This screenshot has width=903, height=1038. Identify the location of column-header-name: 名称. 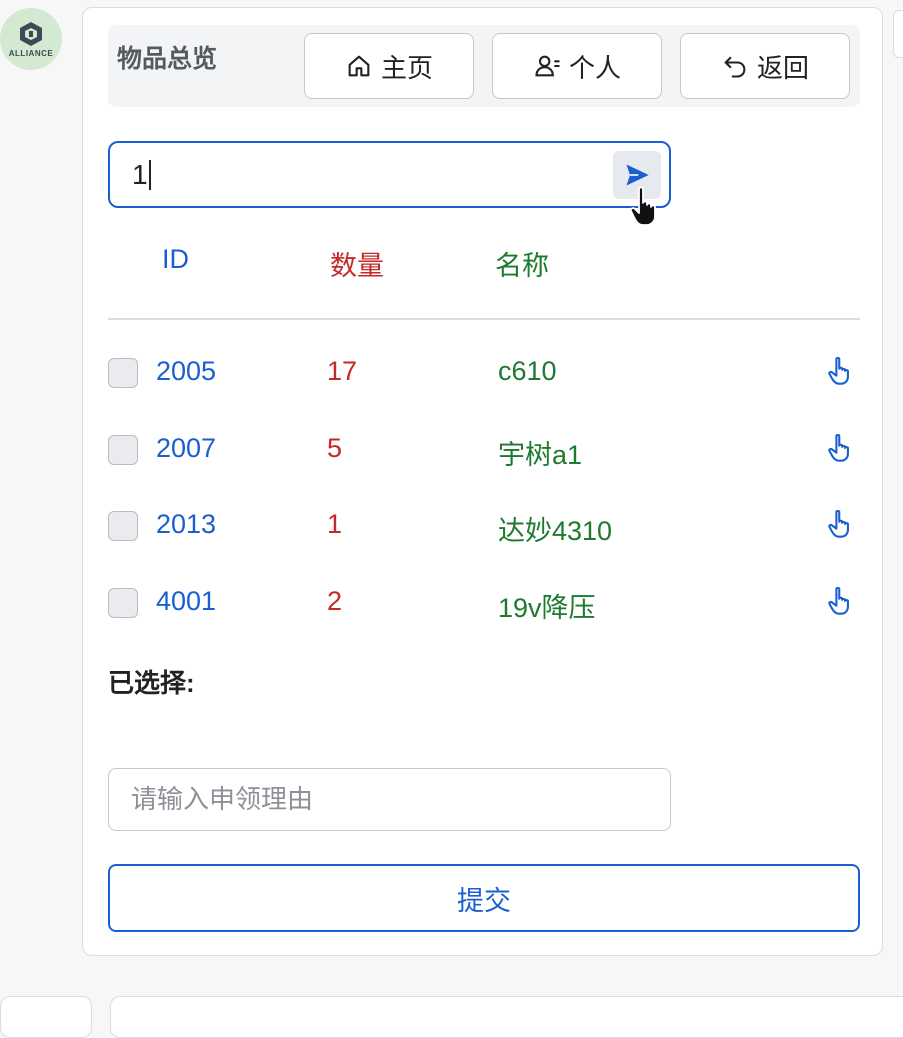
(522, 266).